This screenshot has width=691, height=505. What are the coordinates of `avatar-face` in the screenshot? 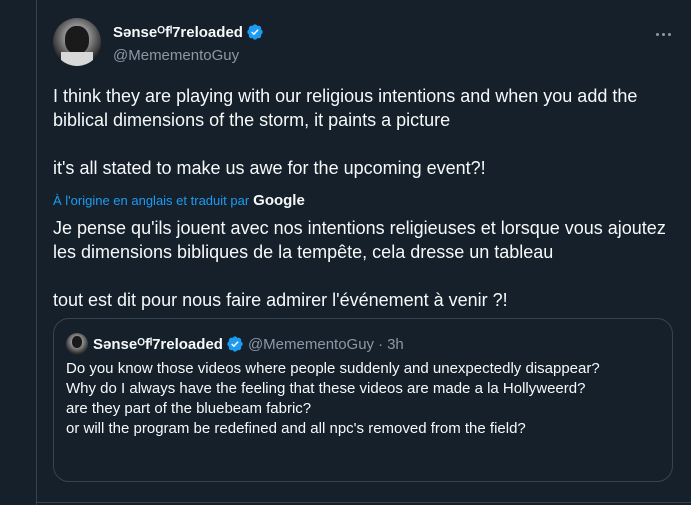 It's located at (77, 40).